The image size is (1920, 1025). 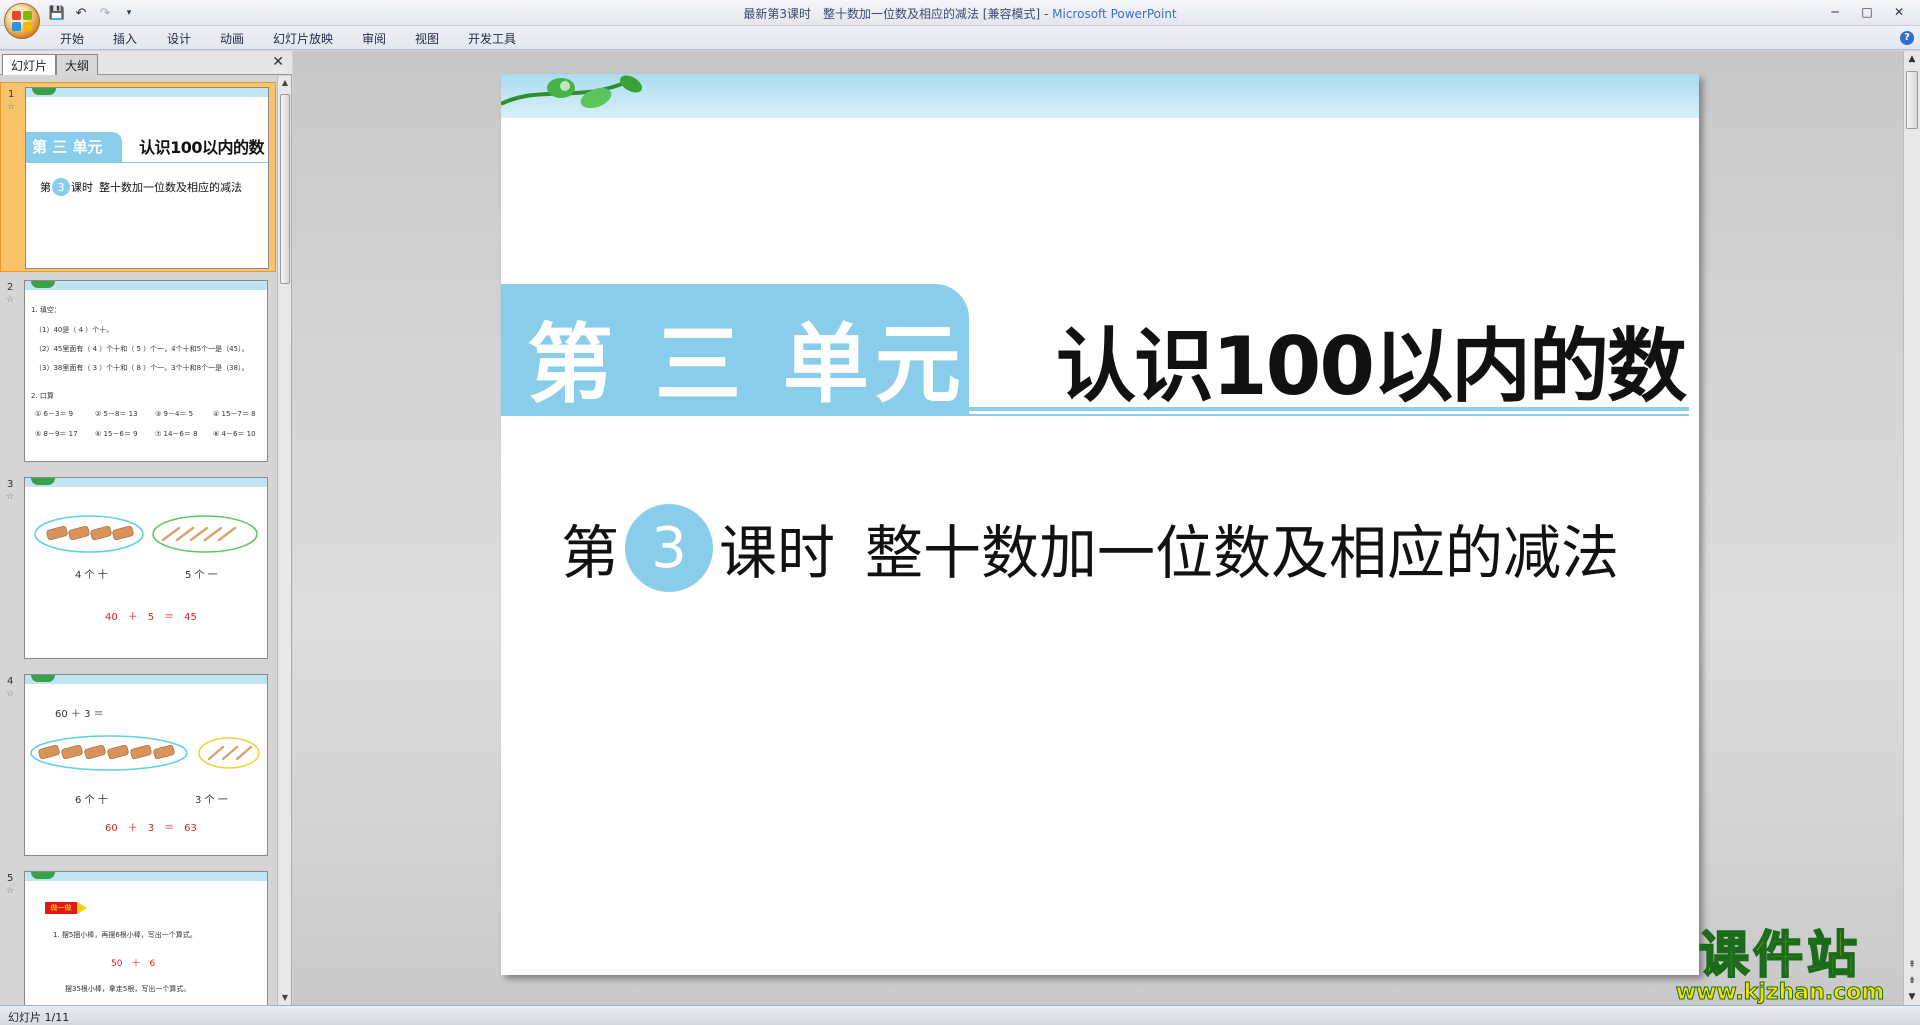 What do you see at coordinates (179, 38) in the screenshot?
I see `tab-design: 设计` at bounding box center [179, 38].